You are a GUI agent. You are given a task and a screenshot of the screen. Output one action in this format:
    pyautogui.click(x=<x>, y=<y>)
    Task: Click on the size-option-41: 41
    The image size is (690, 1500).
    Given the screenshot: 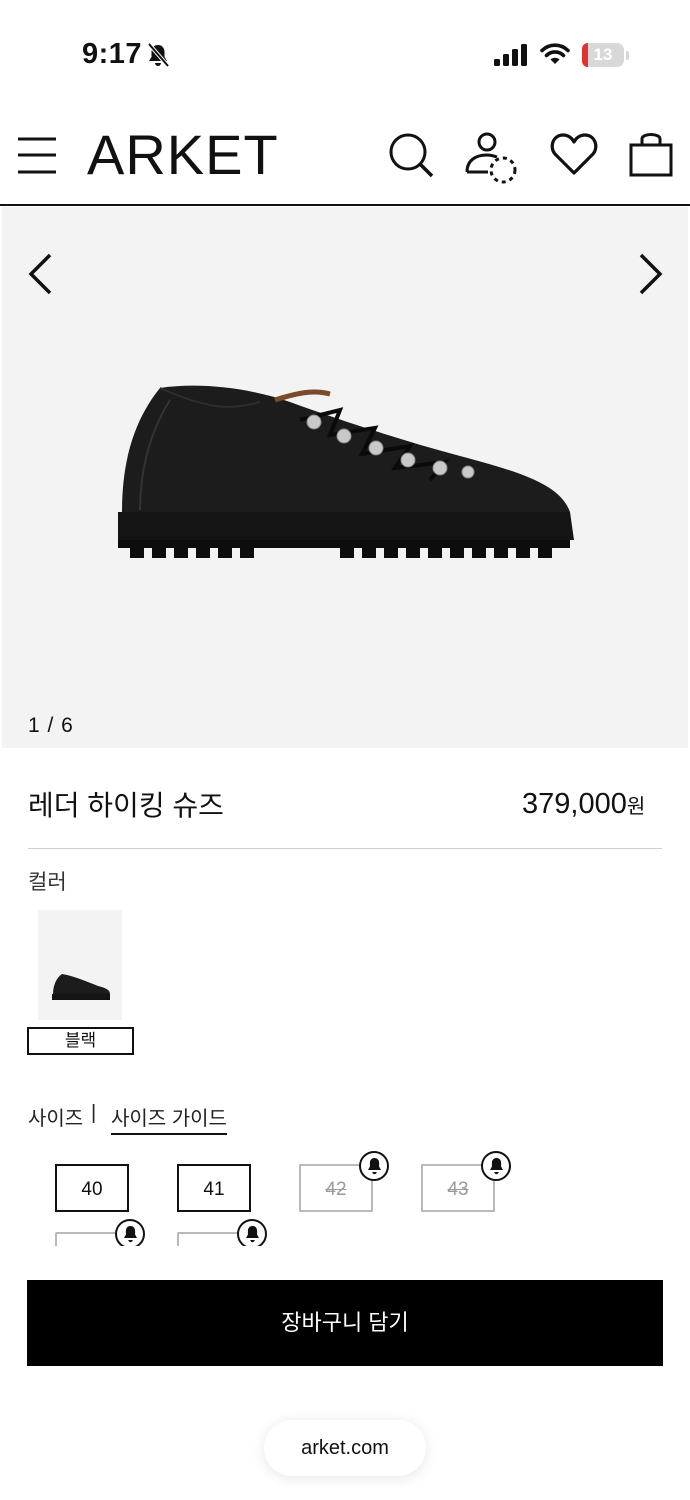 What is the action you would take?
    pyautogui.click(x=214, y=1188)
    